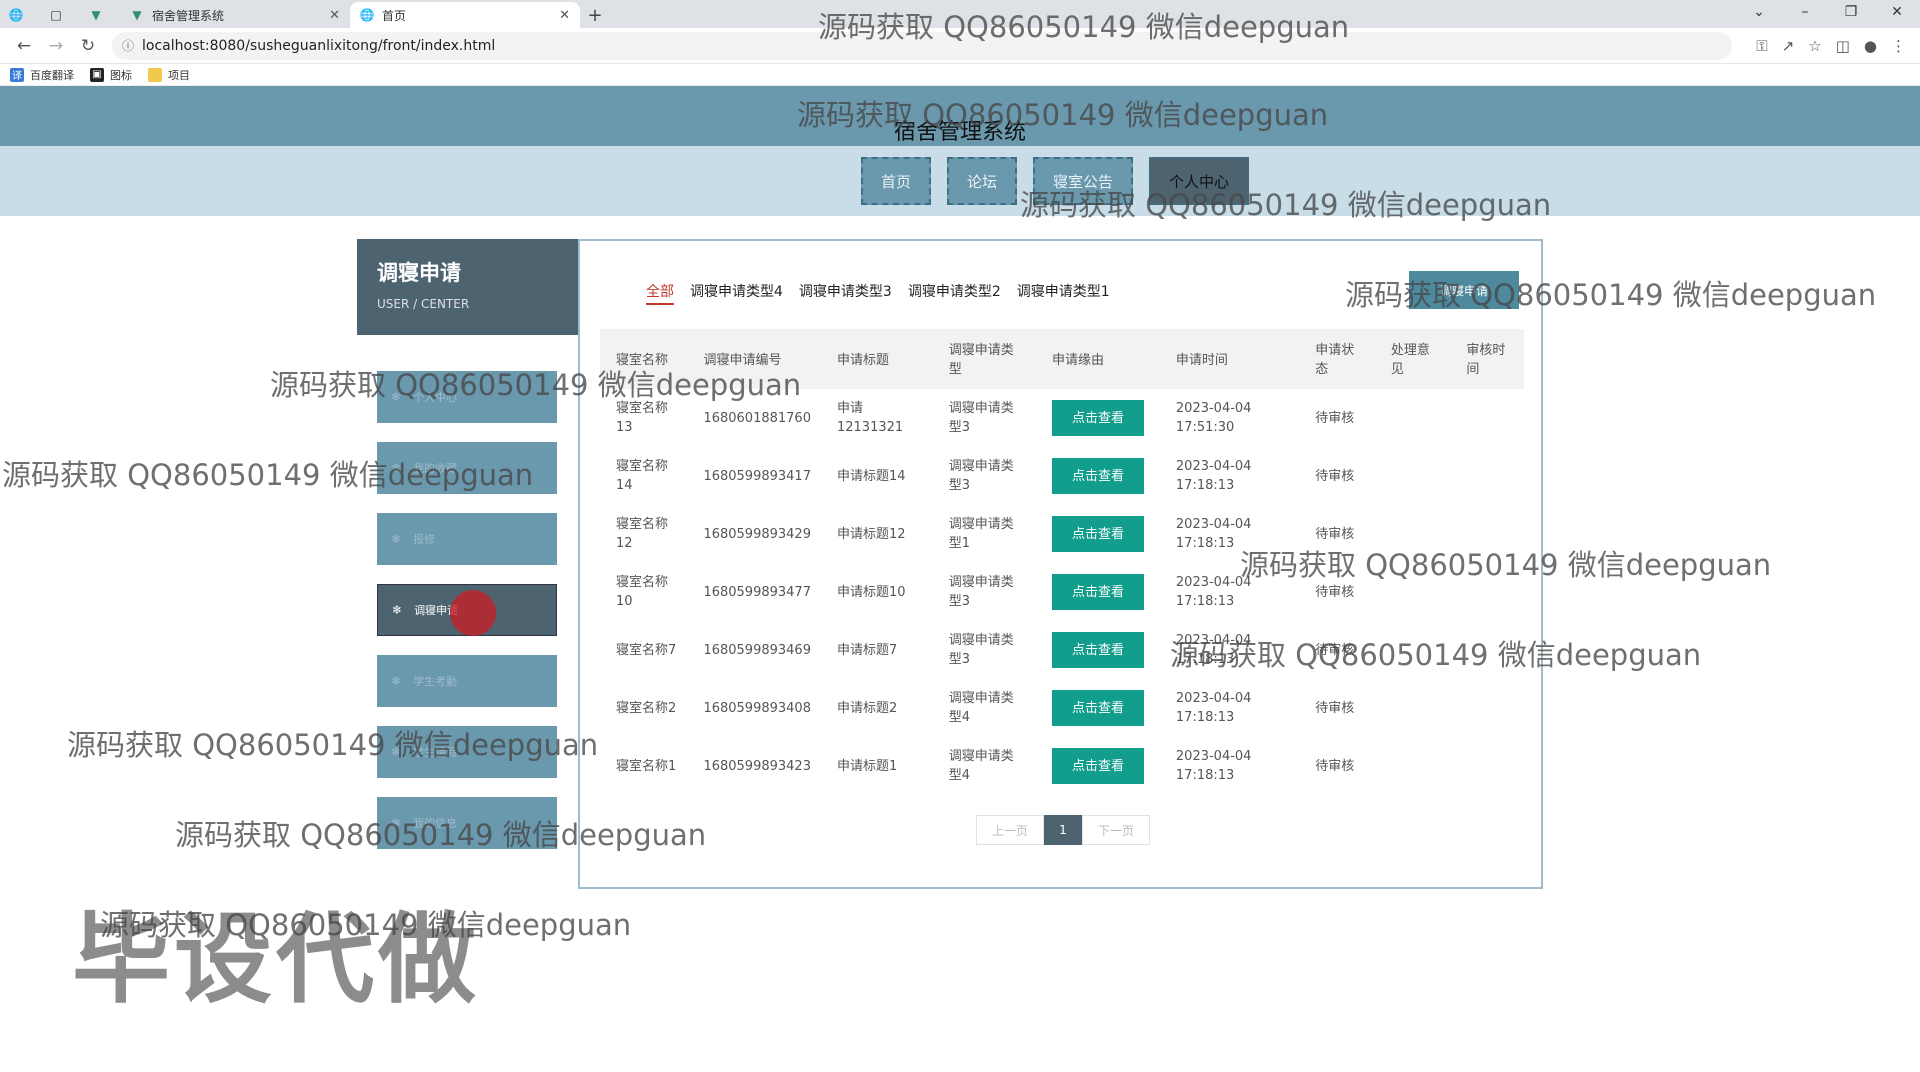 The image size is (1920, 1072). Describe the element at coordinates (467, 681) in the screenshot. I see `sidebar-item-attendance: ❄ 学生考勤` at that location.